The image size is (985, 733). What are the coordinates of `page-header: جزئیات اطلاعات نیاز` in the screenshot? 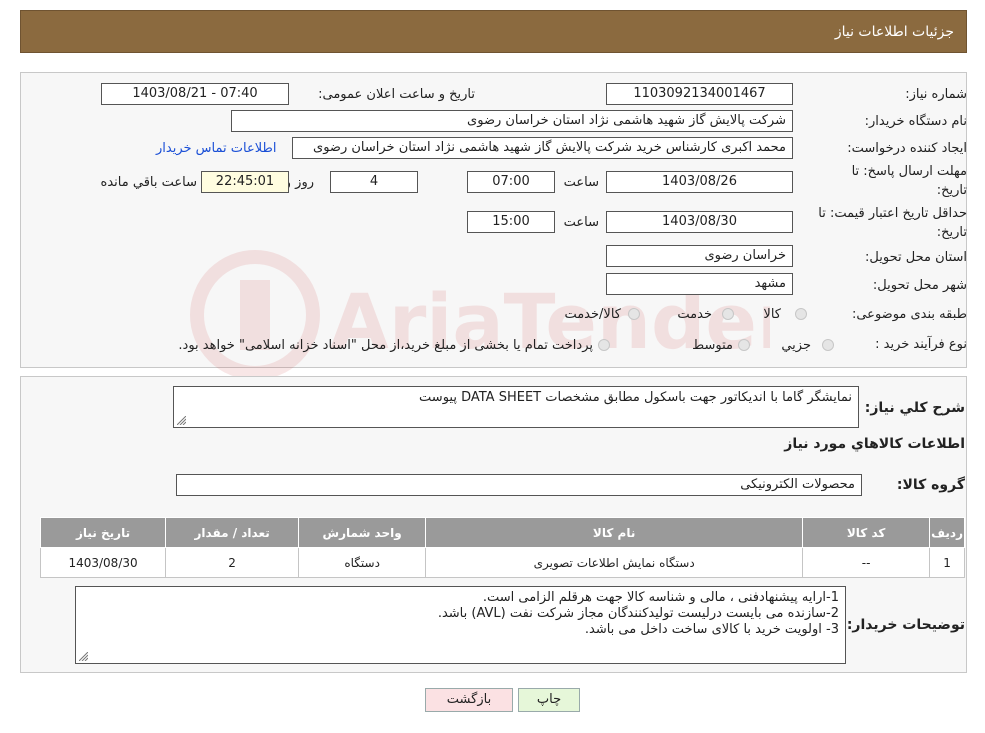 It's located at (493, 31).